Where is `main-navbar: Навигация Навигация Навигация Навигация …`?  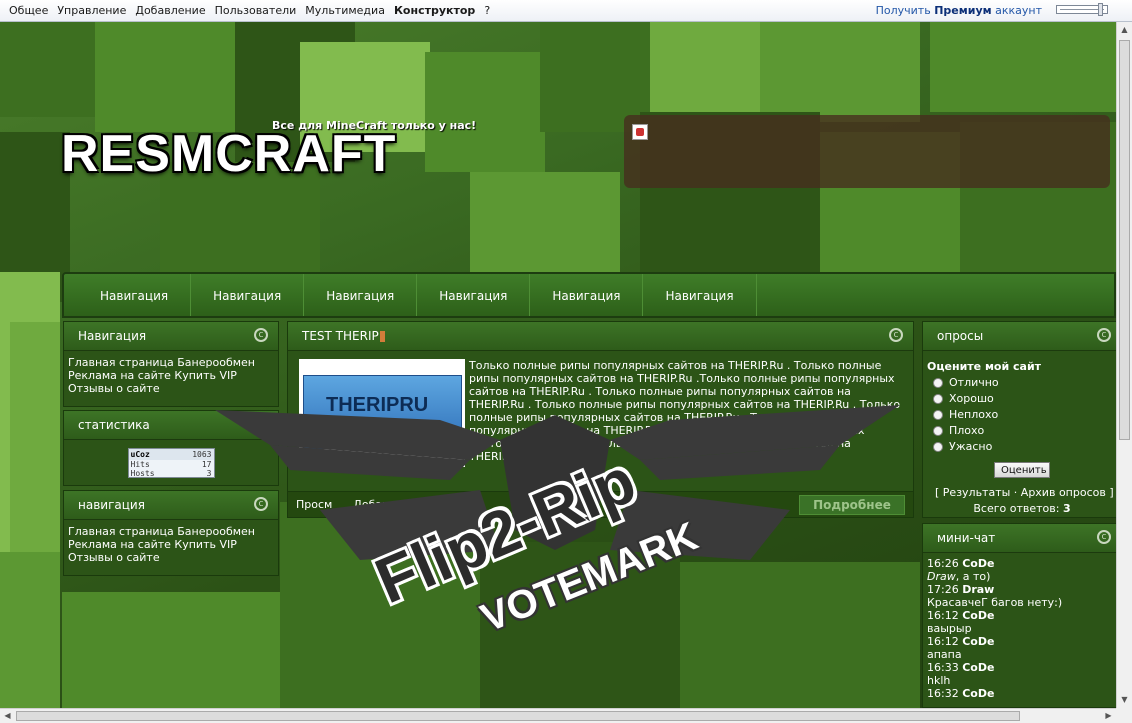
main-navbar: Навигация Навигация Навигация Навигация … is located at coordinates (589, 295).